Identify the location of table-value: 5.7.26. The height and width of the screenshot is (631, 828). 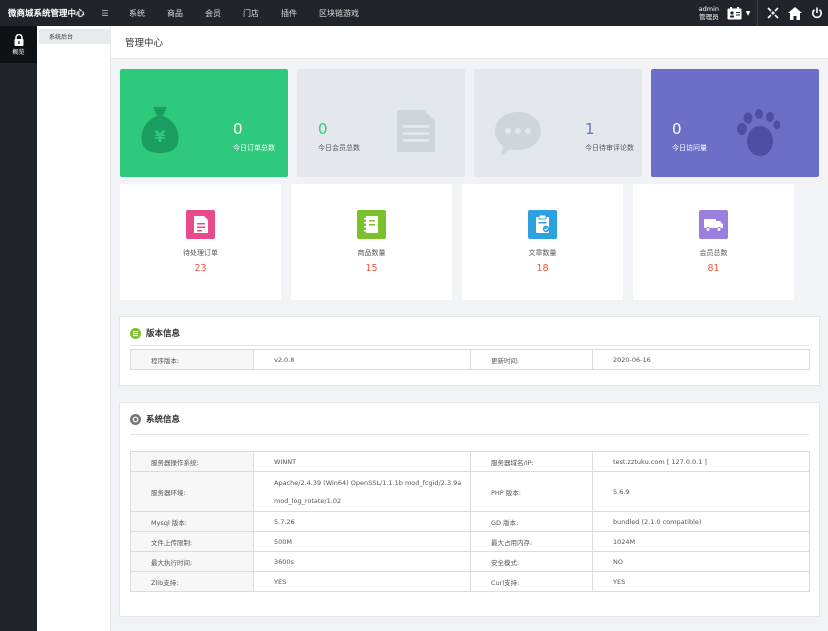
(362, 521).